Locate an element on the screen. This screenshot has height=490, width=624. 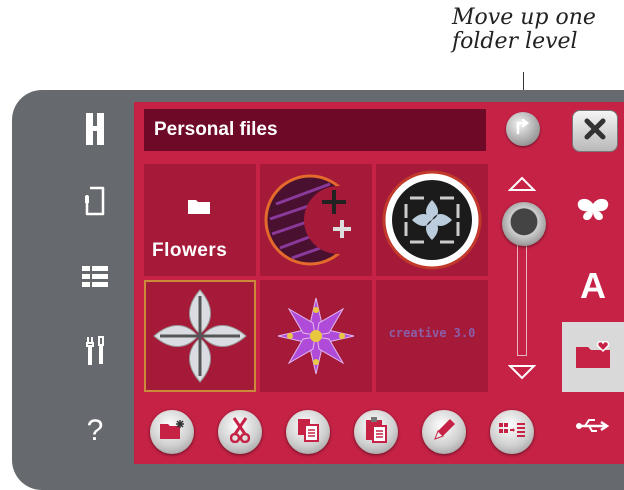
menu-list-button is located at coordinates (95, 279).